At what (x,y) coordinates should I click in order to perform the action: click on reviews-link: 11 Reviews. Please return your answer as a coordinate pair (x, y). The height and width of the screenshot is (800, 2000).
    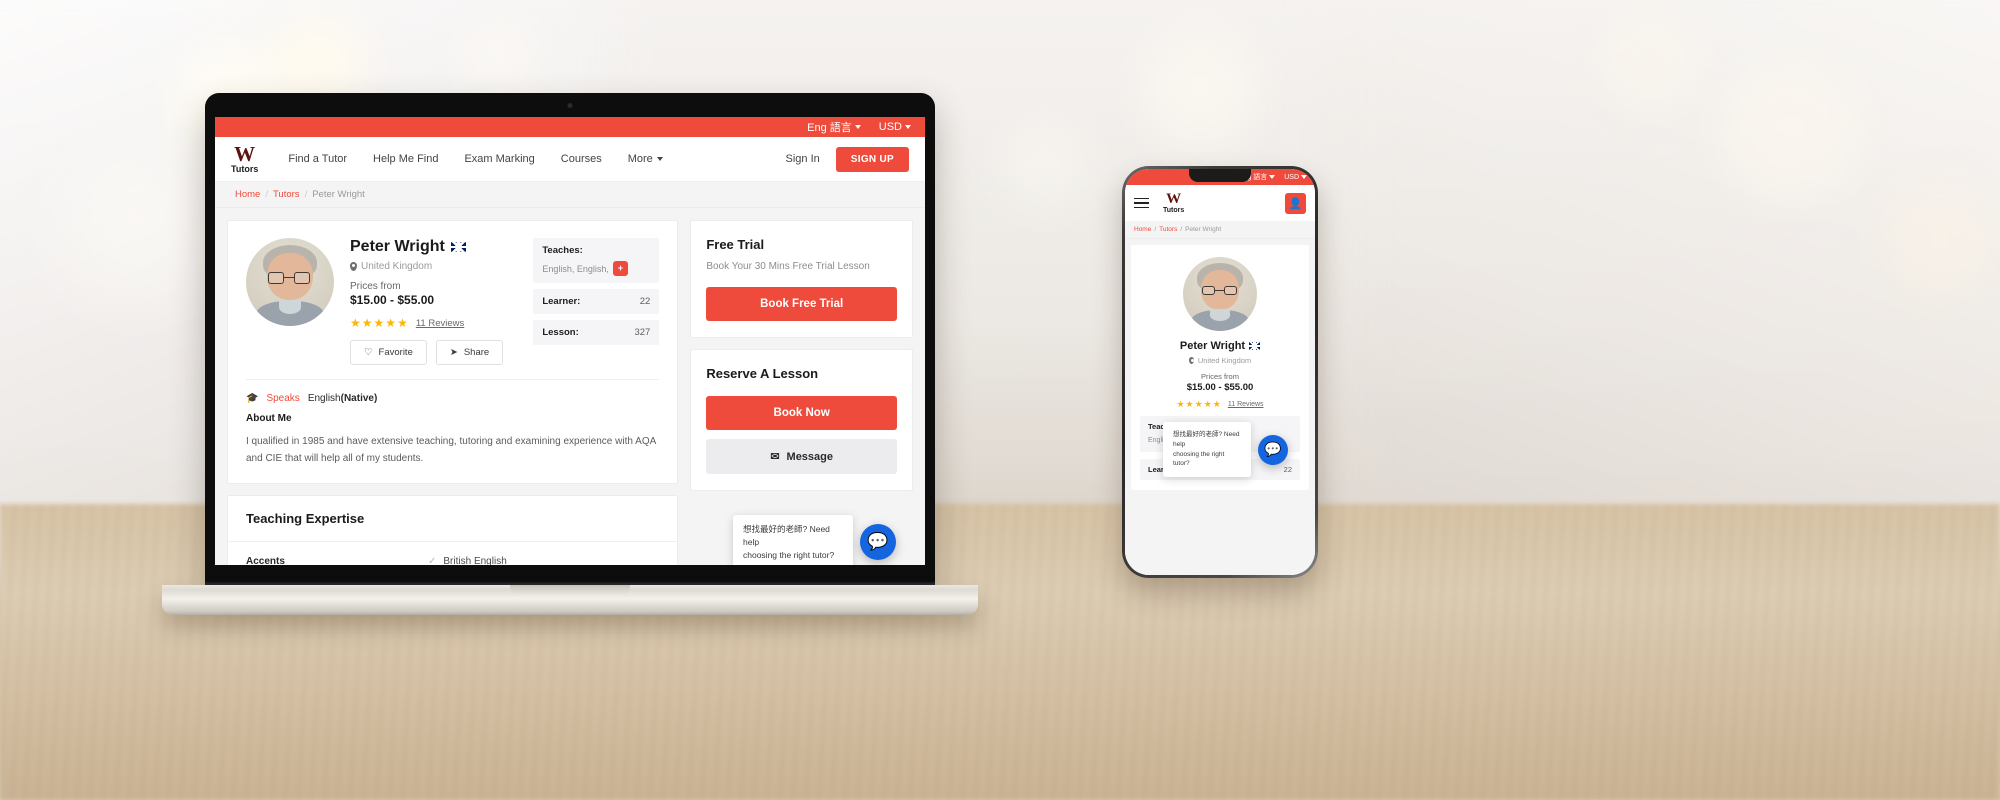
    Looking at the image, I should click on (440, 323).